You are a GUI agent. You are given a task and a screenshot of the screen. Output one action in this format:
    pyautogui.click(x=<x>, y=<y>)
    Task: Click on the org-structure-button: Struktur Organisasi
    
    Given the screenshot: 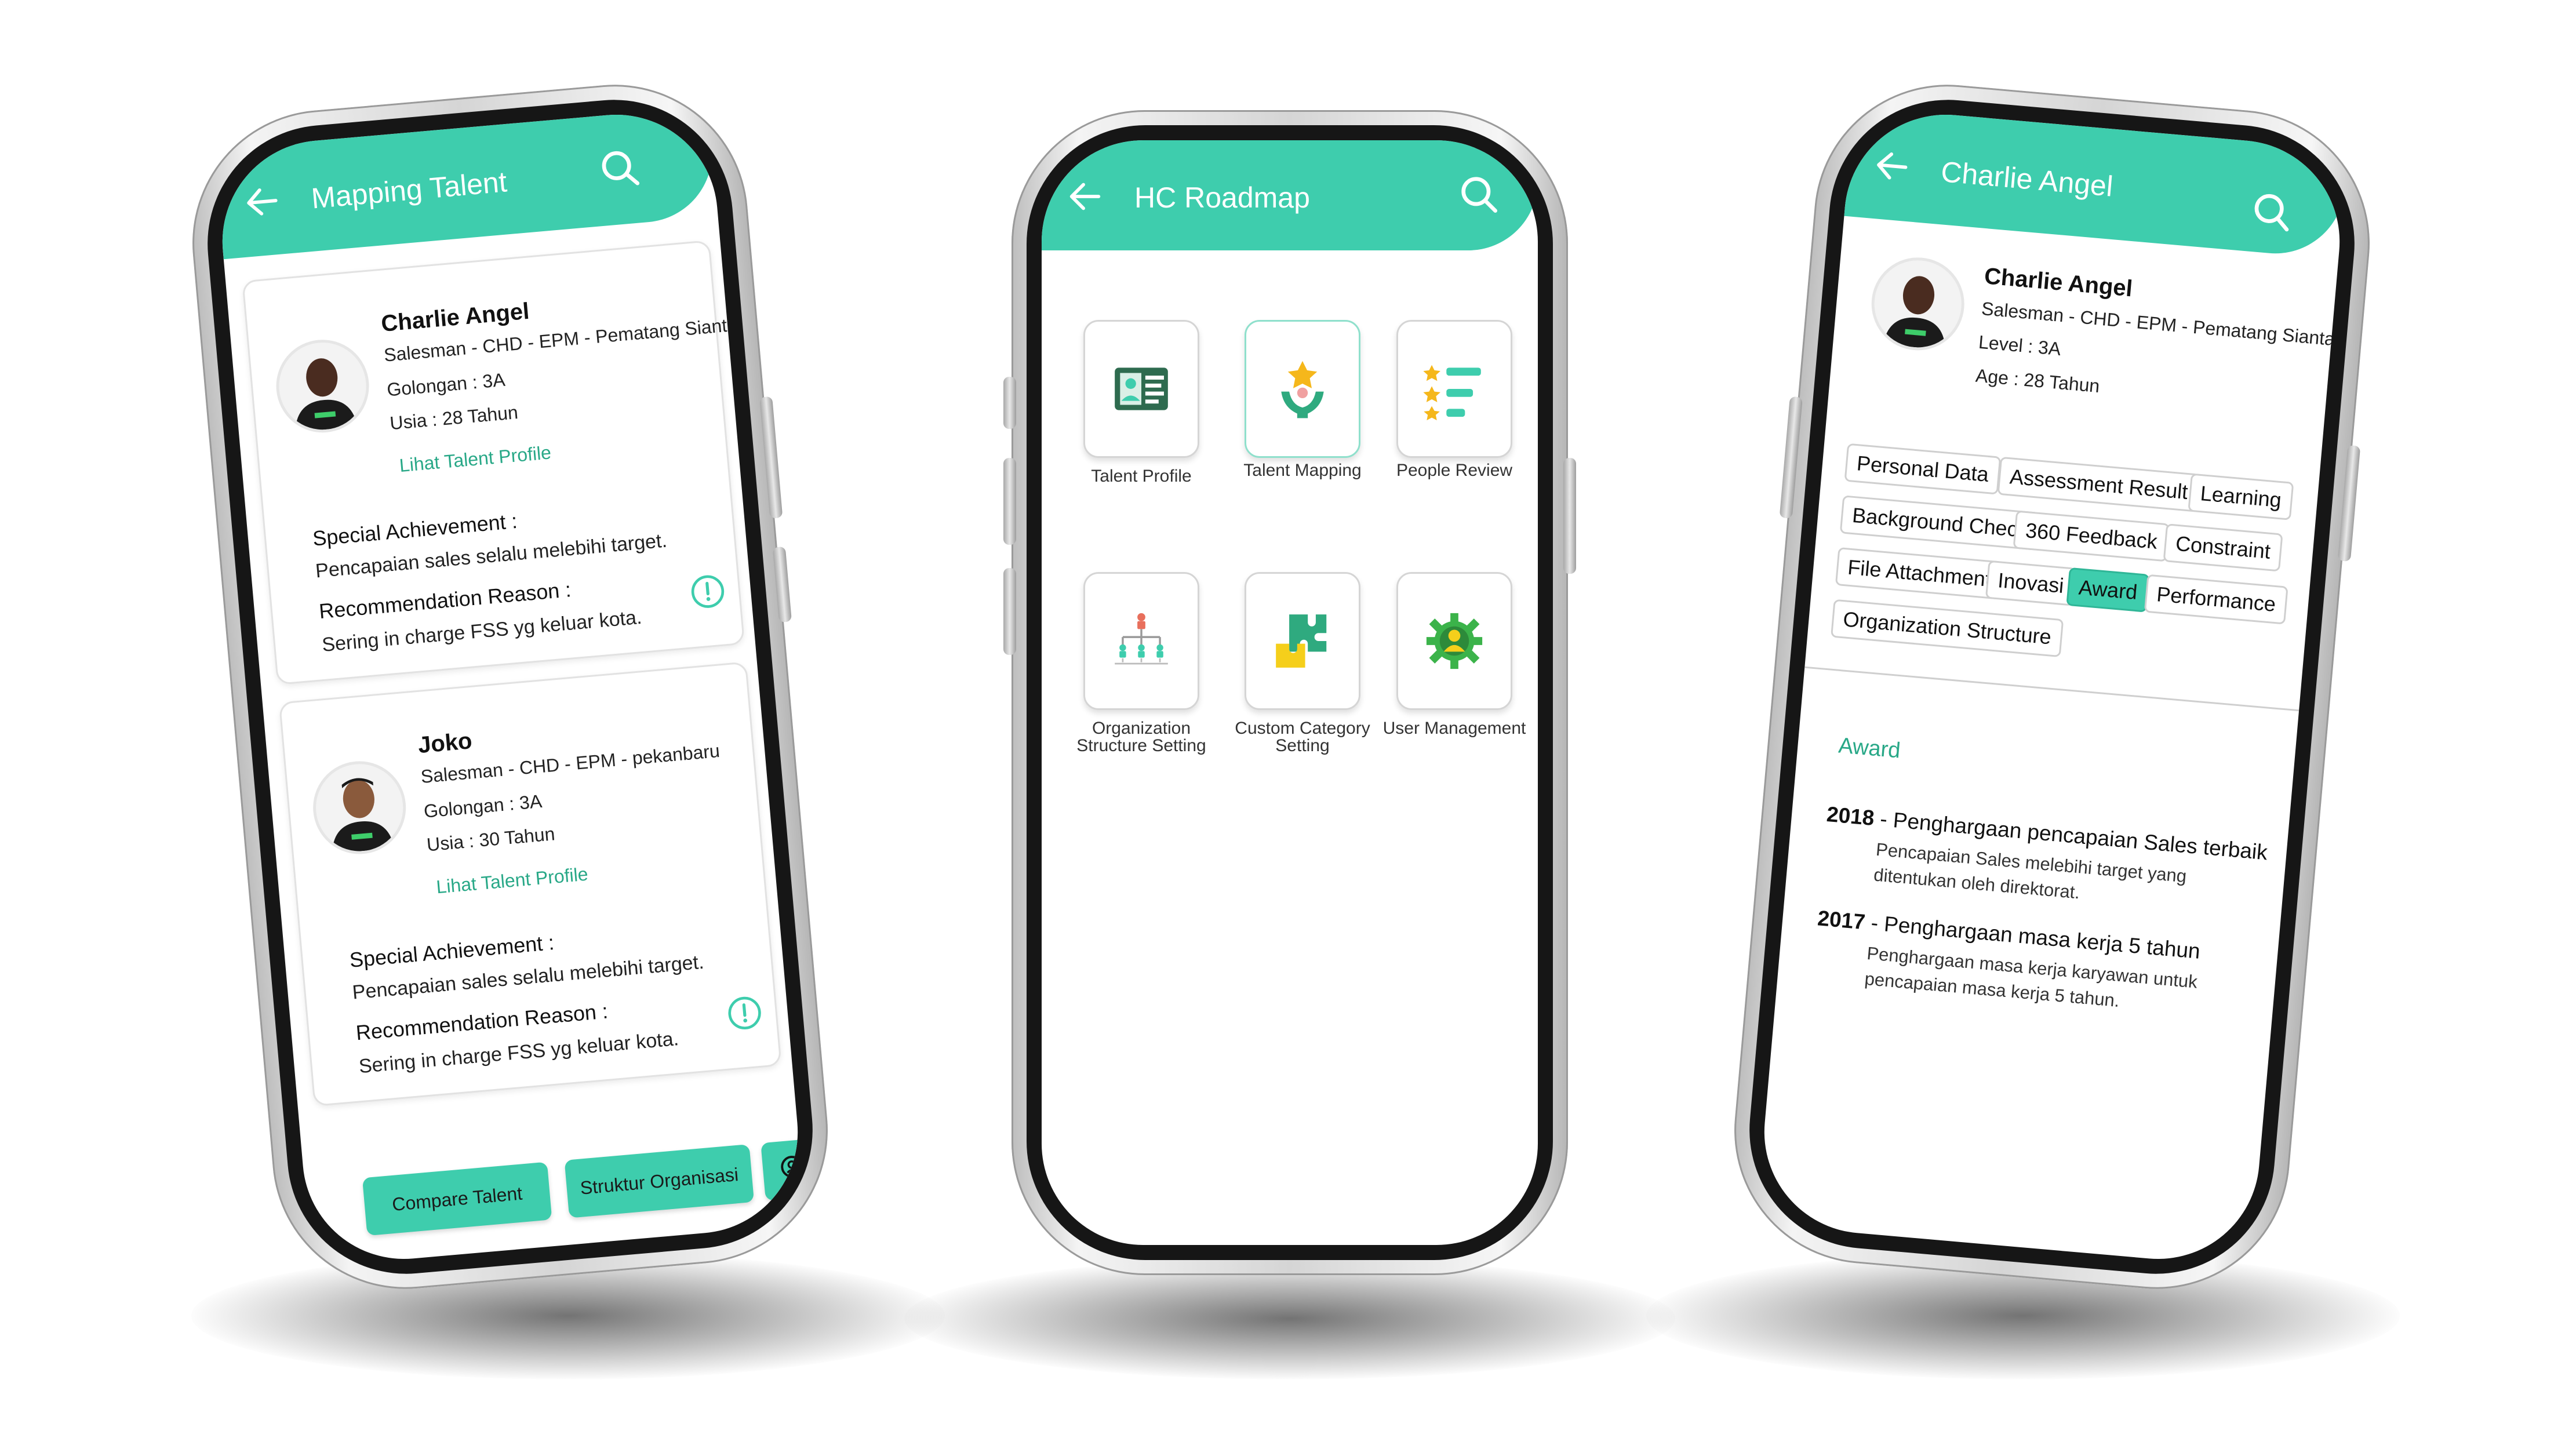 What is the action you would take?
    pyautogui.click(x=659, y=1181)
    